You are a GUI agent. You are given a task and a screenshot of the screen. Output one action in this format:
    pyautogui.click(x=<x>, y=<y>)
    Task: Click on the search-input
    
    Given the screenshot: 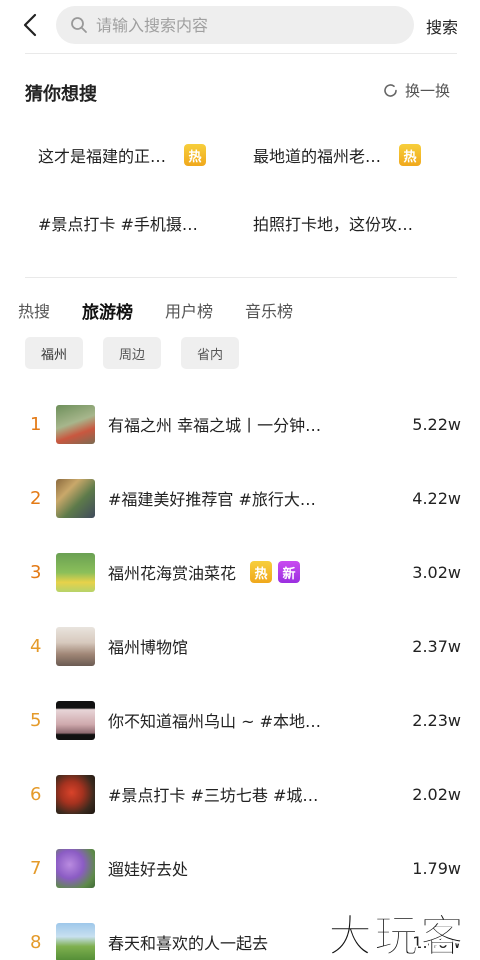 What is the action you would take?
    pyautogui.click(x=236, y=25)
    